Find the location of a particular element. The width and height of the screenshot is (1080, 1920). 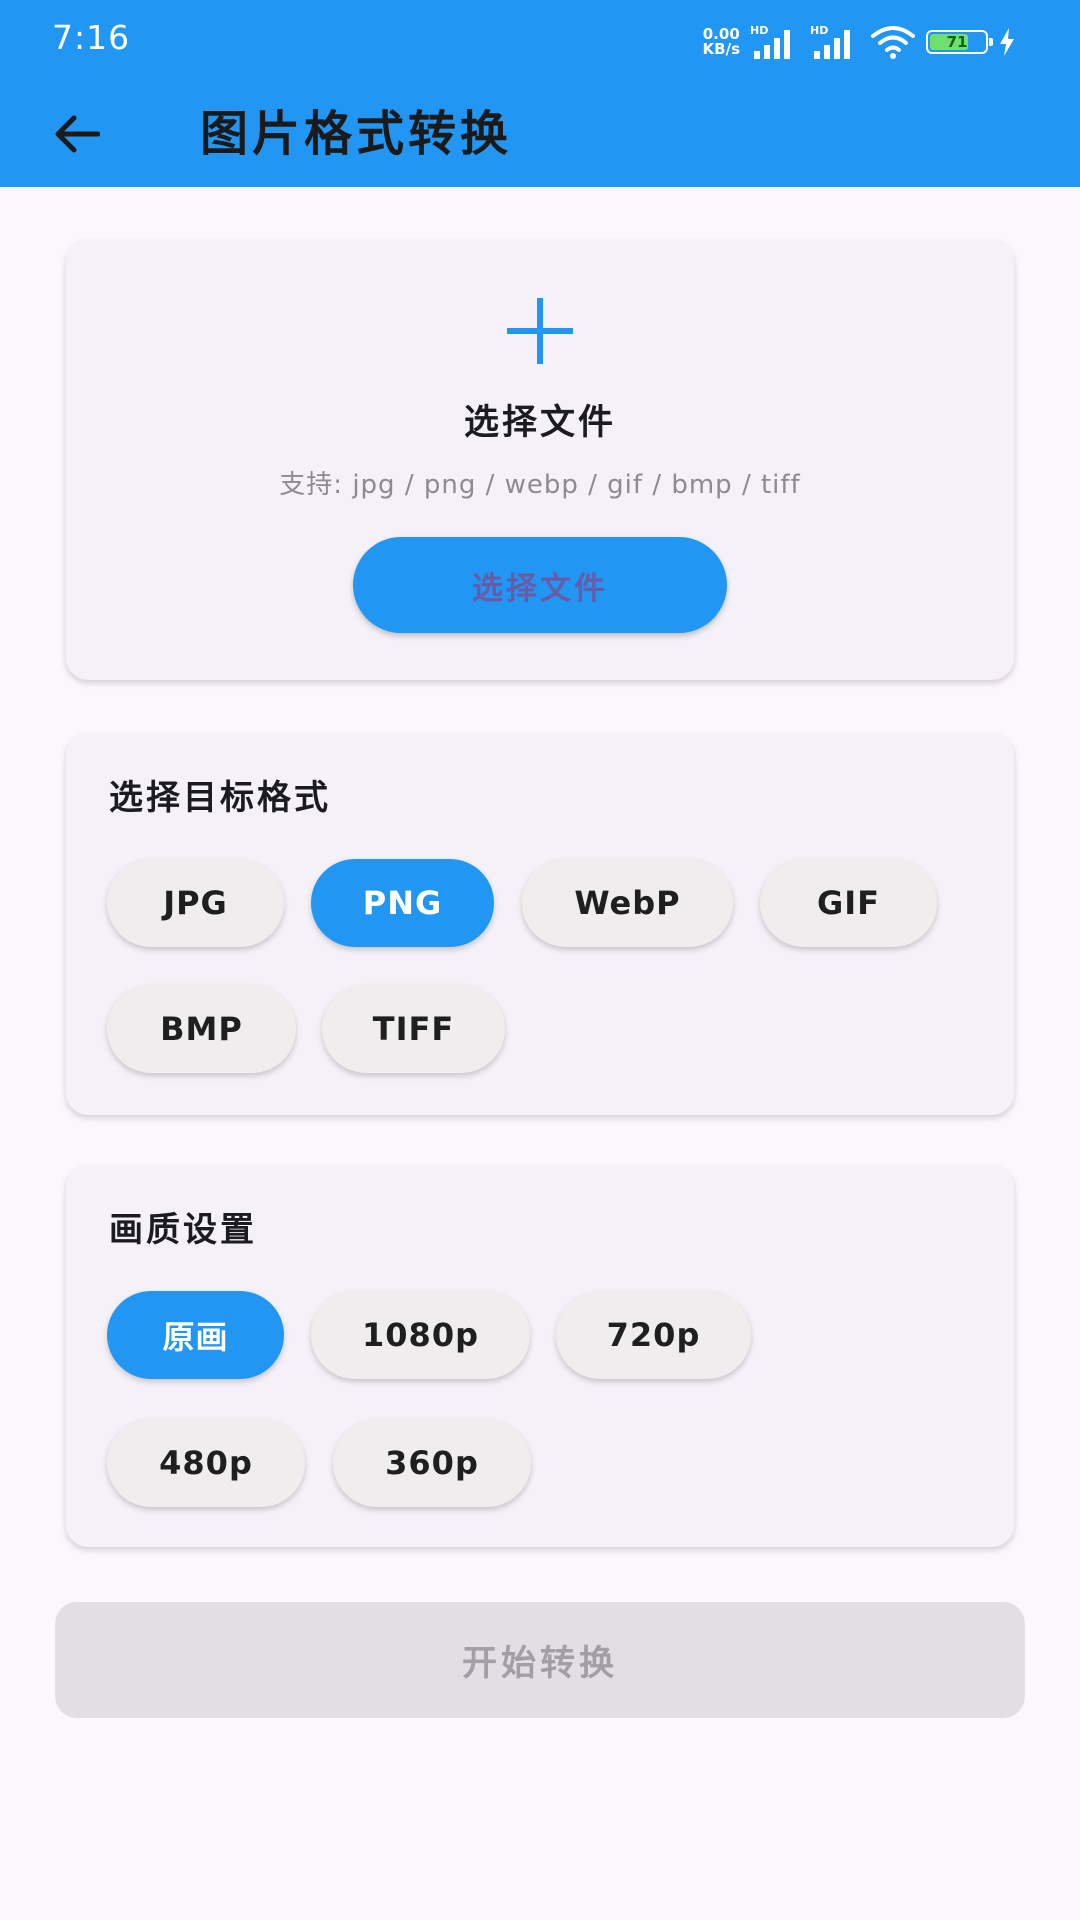

signal-icon-sim1: HD is located at coordinates (775, 42).